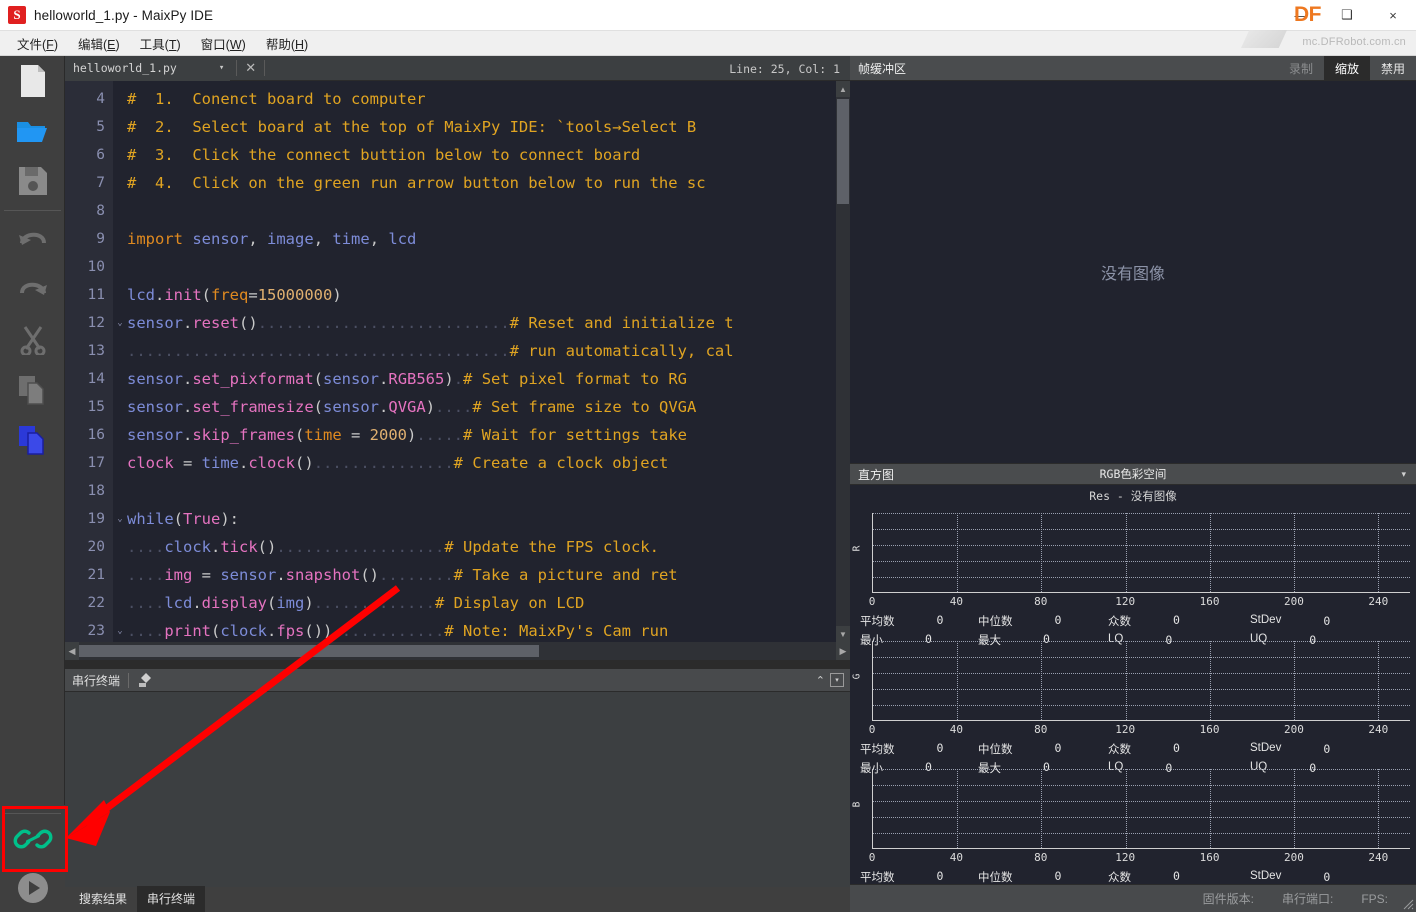 This screenshot has height=912, width=1416. What do you see at coordinates (295, 295) in the screenshot?
I see `code-token: 15000000` at bounding box center [295, 295].